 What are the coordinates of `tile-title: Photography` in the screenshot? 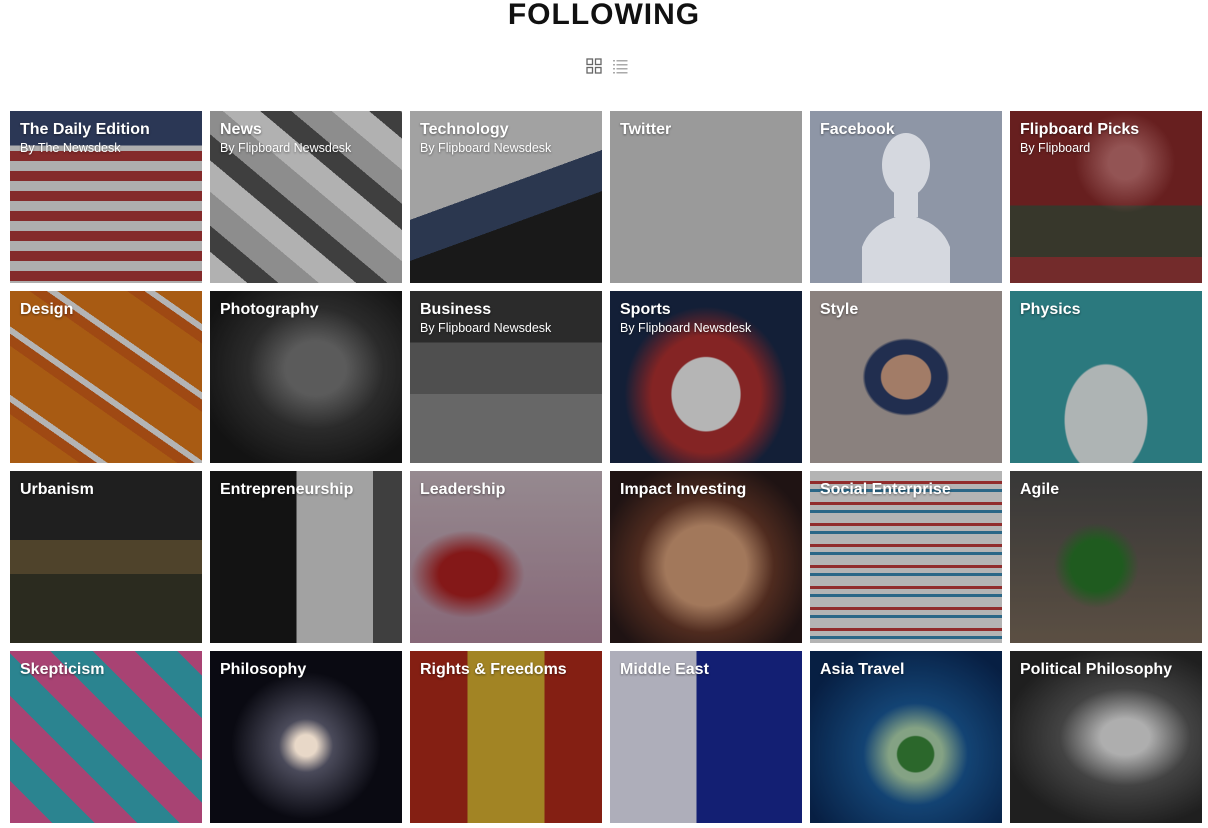 It's located at (269, 309).